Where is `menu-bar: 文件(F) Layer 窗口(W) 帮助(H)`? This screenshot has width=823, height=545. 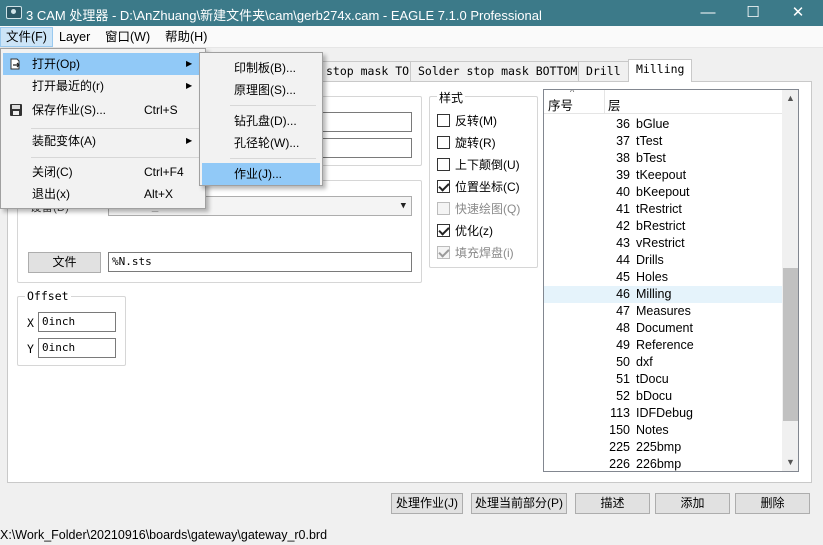
menu-bar: 文件(F) Layer 窗口(W) 帮助(H) is located at coordinates (411, 37).